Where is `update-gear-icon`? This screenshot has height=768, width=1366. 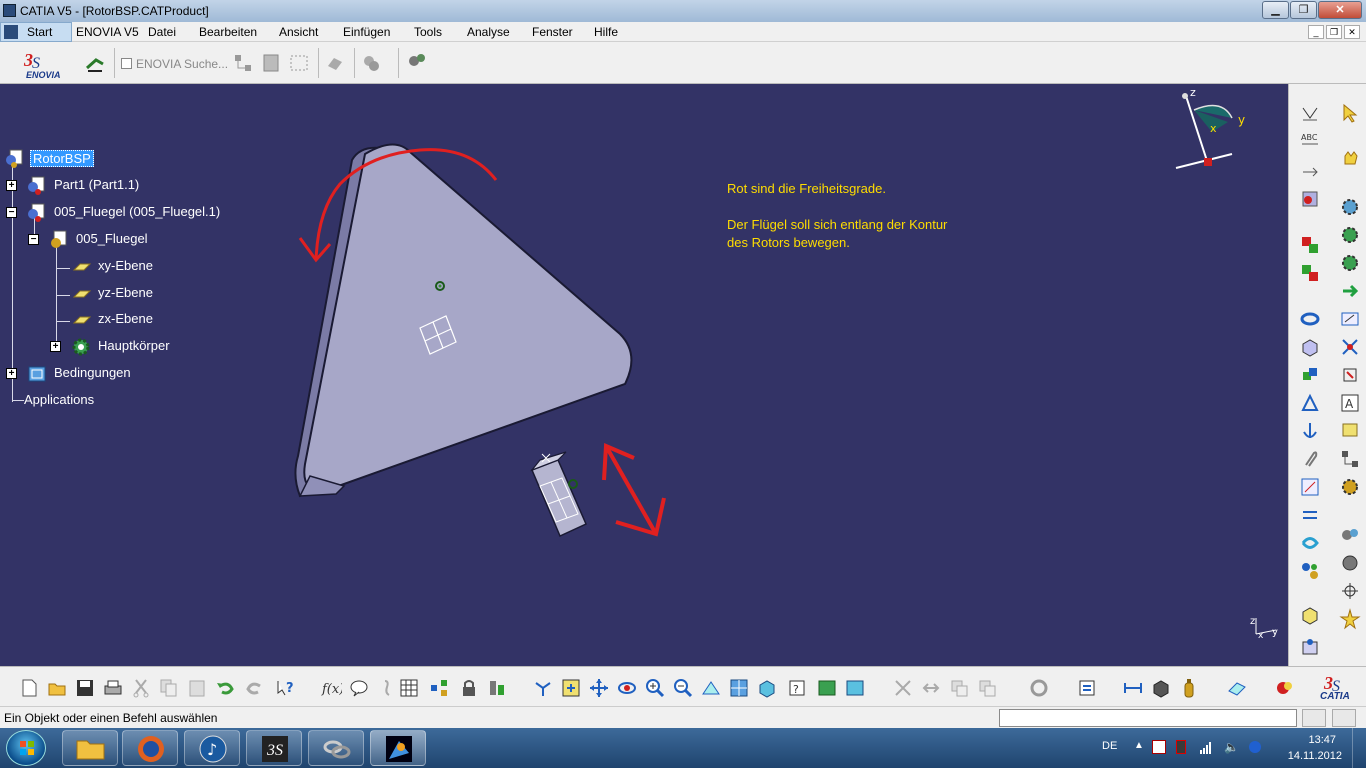
update-gear-icon is located at coordinates (1350, 235).